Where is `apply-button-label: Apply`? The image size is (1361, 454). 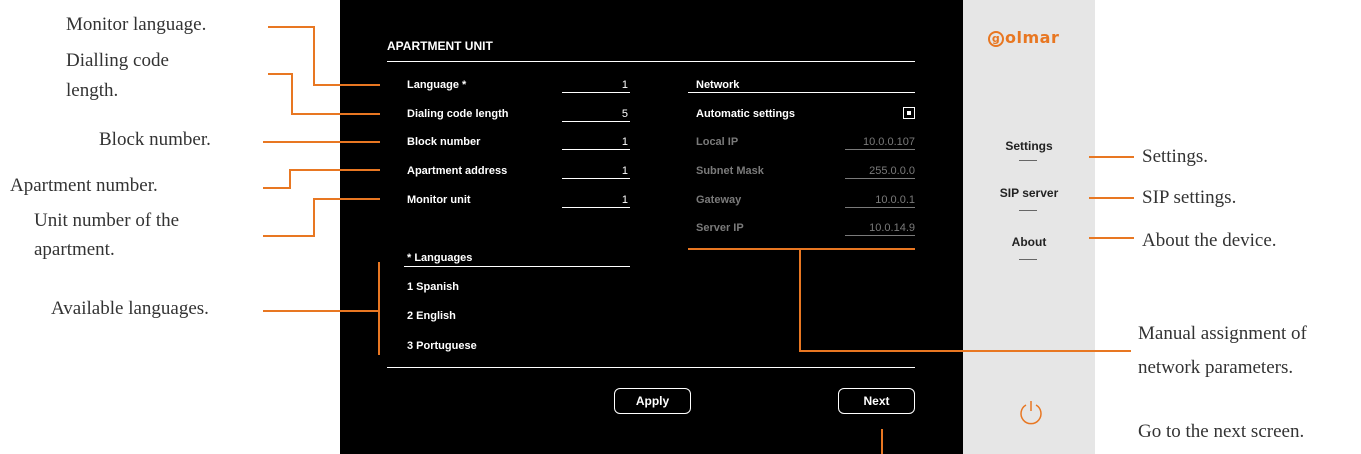 apply-button-label: Apply is located at coordinates (652, 401).